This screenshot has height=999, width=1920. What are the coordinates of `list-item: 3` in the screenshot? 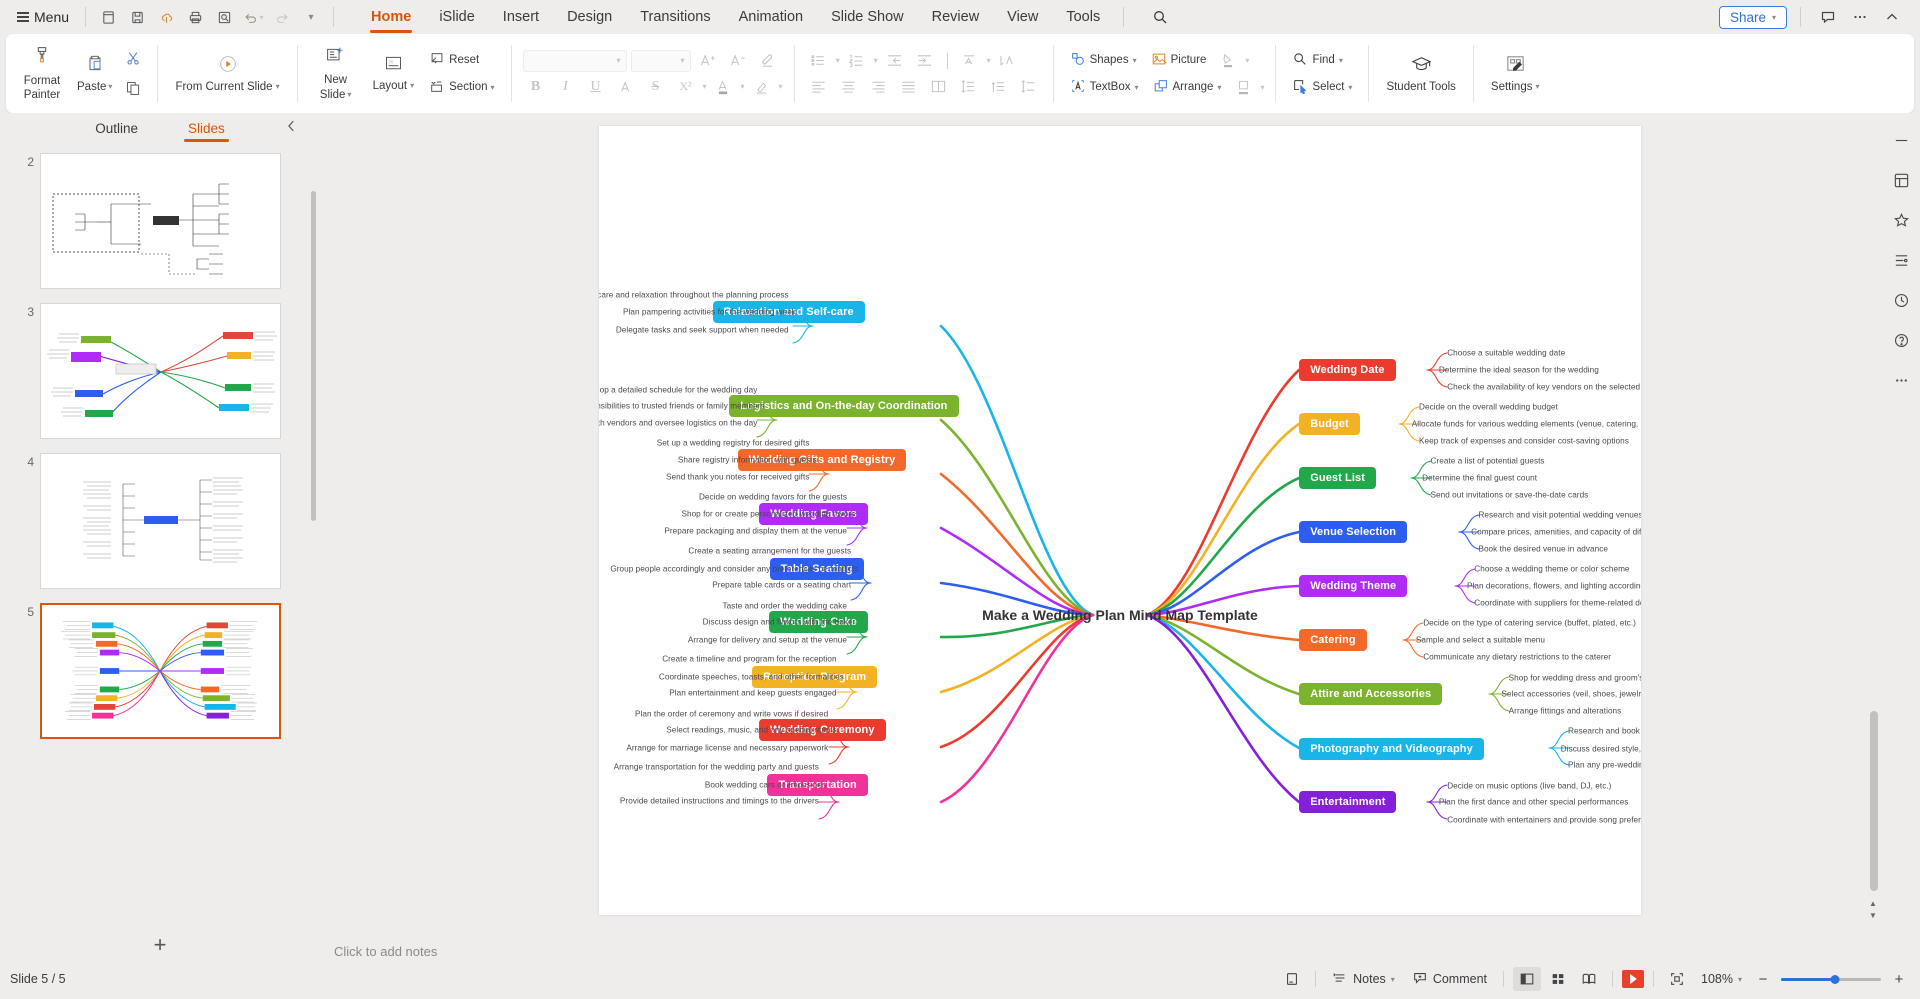 It's located at (160, 374).